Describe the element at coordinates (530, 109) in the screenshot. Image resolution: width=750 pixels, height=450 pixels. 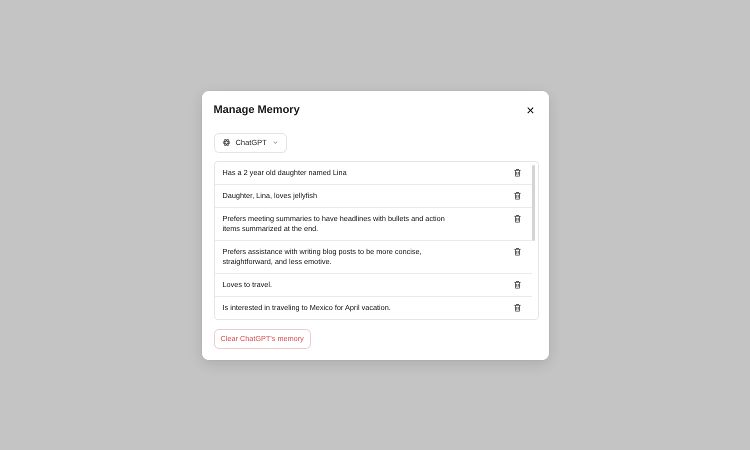
I see `close-button: ×` at that location.